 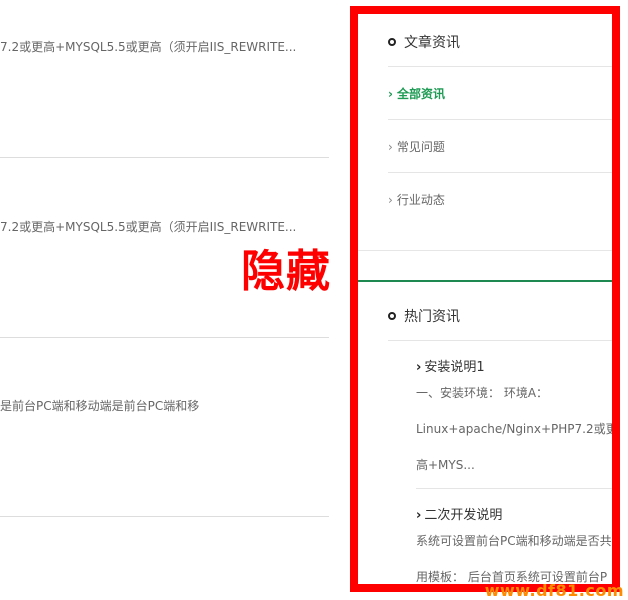 I want to click on hot-item-title: › 二次开发说明, so click(x=459, y=513).